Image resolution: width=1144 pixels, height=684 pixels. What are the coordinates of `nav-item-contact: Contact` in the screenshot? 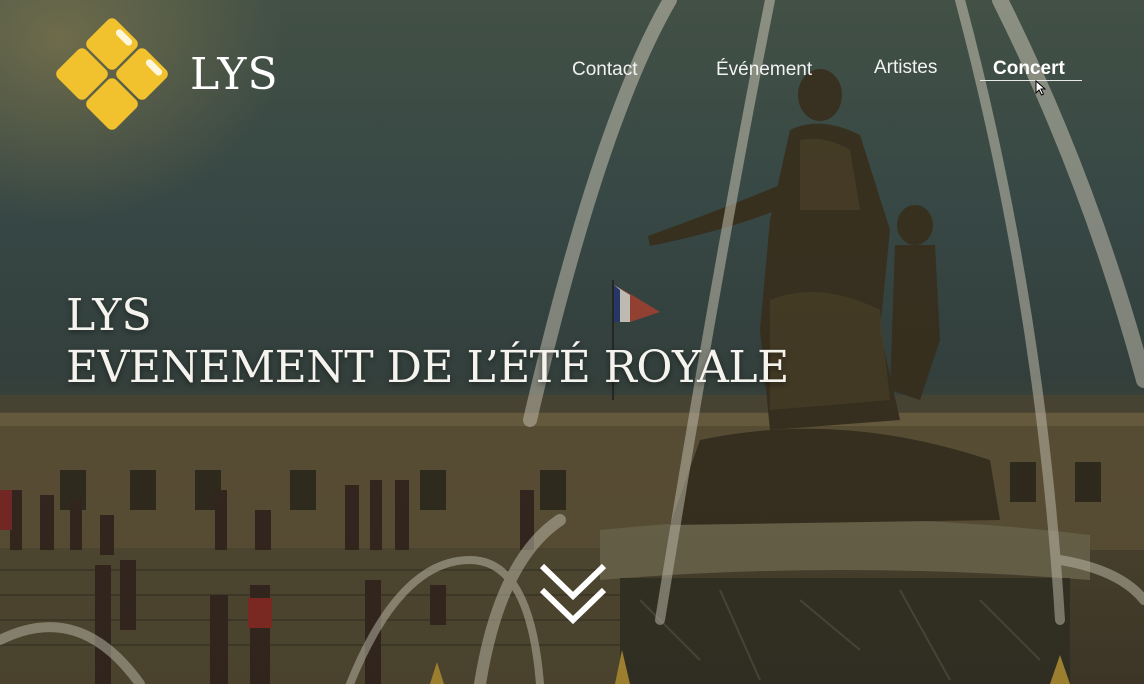 It's located at (604, 70).